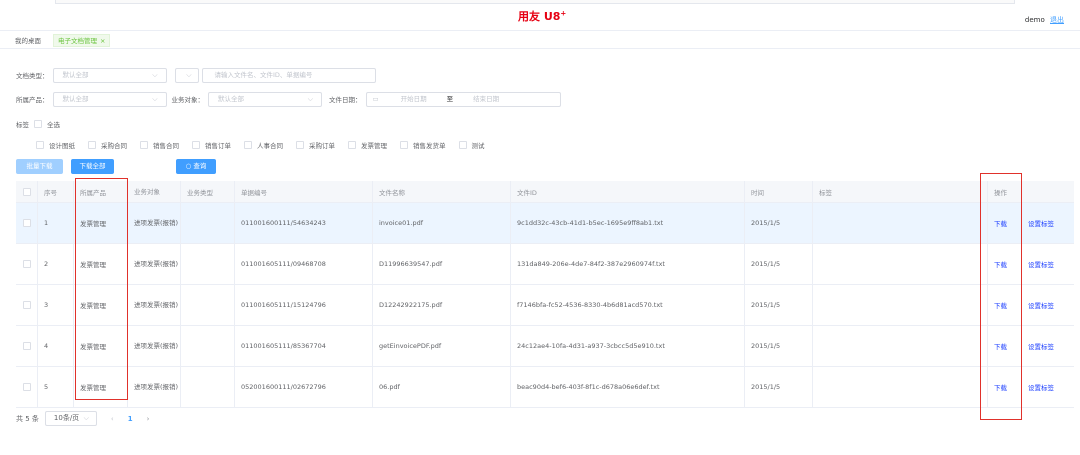 The width and height of the screenshot is (1080, 455). What do you see at coordinates (442, 223) in the screenshot?
I see `cell-file: invoice01.pdf` at bounding box center [442, 223].